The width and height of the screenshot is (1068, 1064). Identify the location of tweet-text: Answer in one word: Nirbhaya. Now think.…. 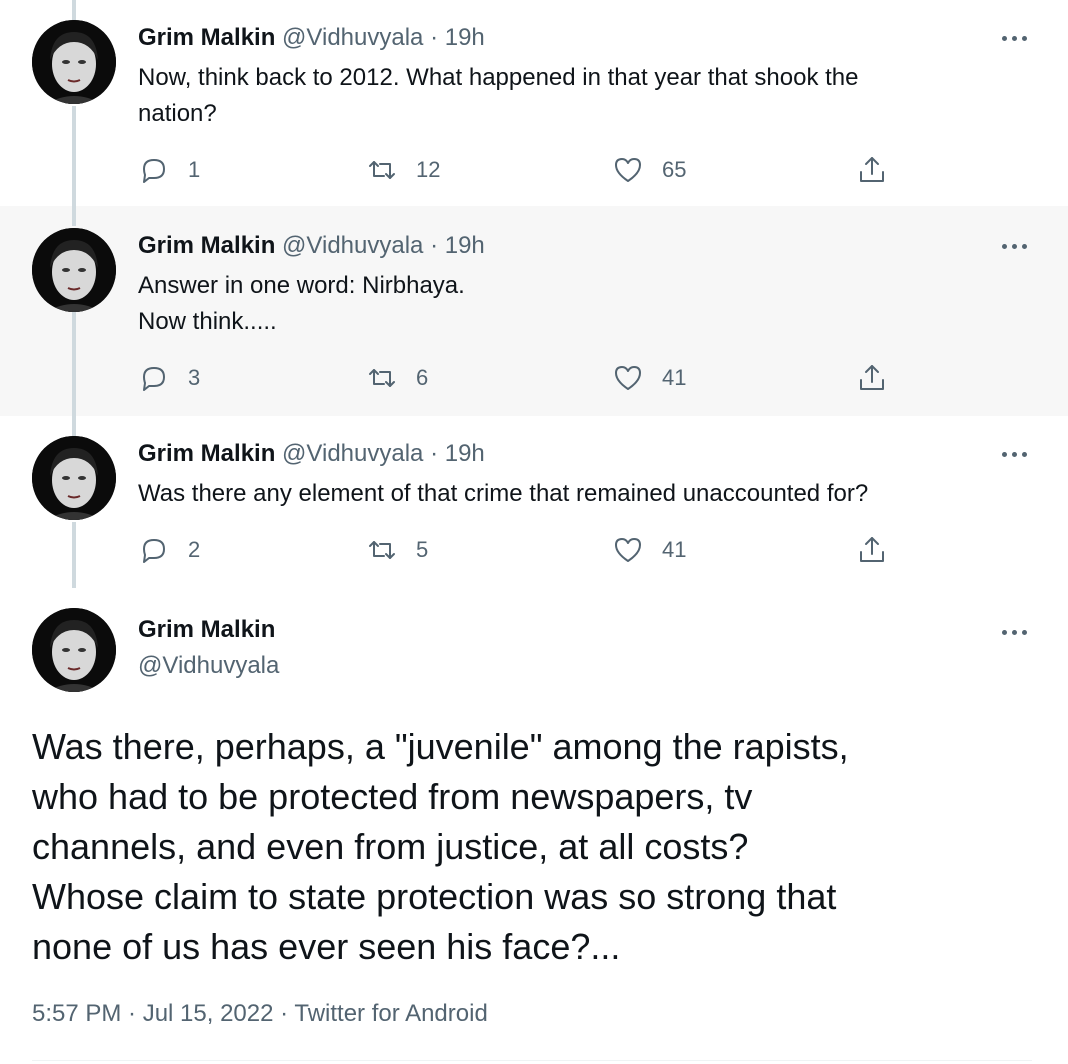
(568, 304).